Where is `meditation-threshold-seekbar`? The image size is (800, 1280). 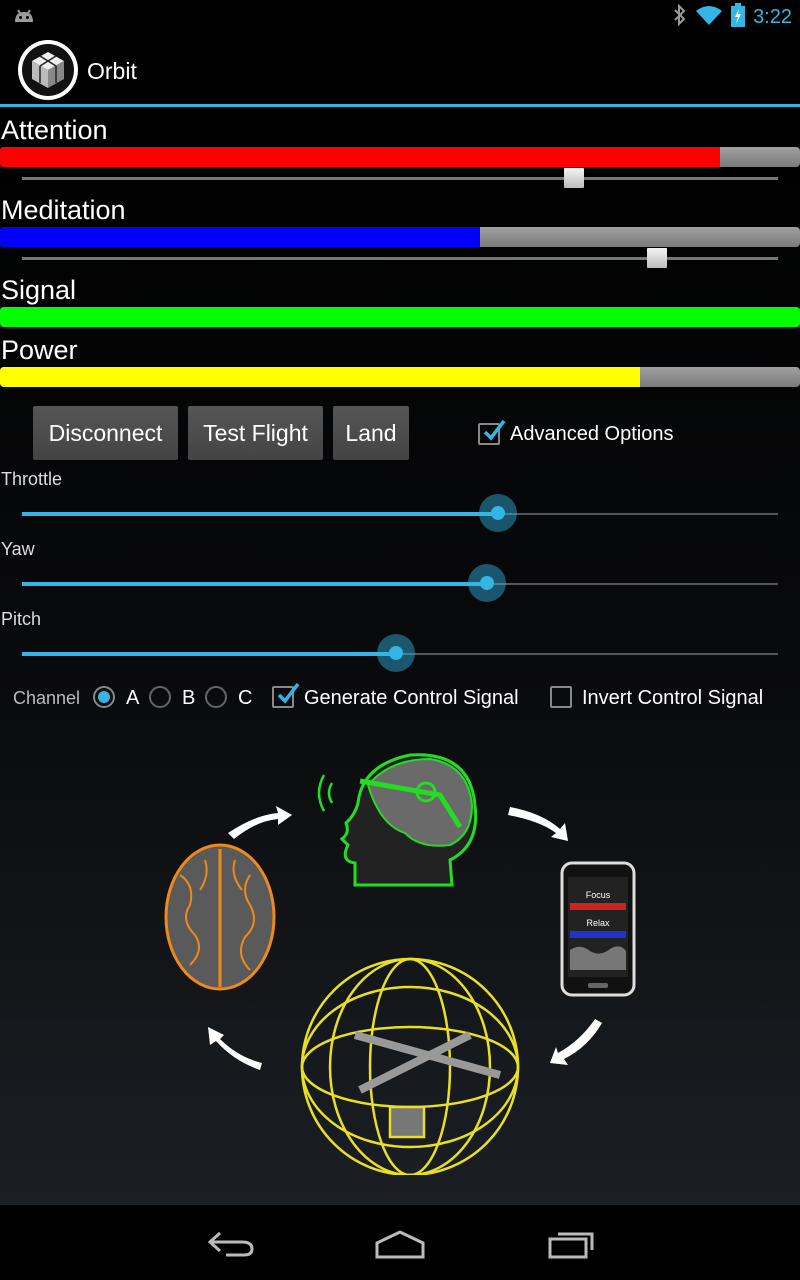 meditation-threshold-seekbar is located at coordinates (400, 258).